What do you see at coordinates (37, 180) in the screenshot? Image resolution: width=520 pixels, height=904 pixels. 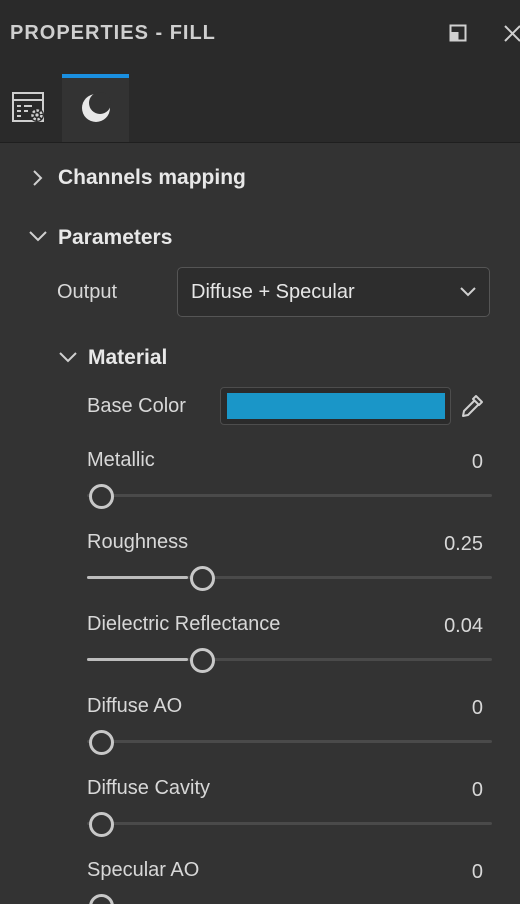 I see `chevron-right-icon` at bounding box center [37, 180].